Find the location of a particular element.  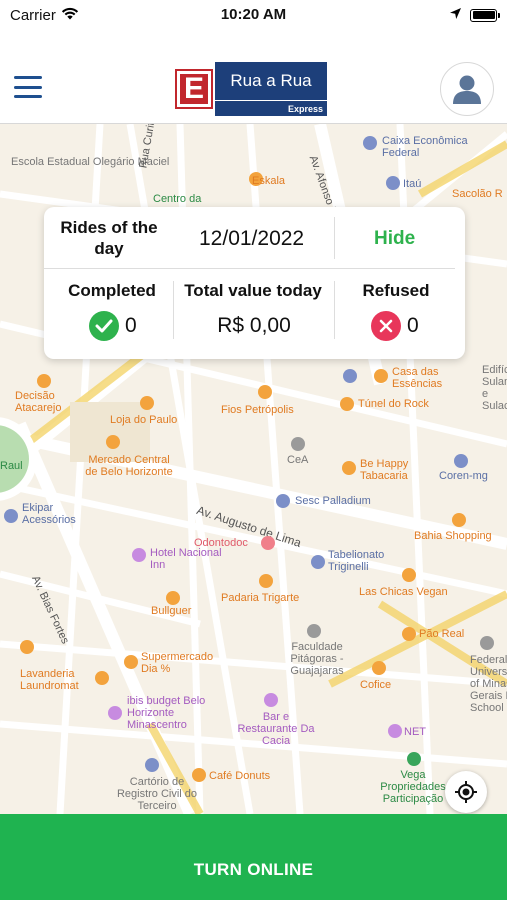

profile-avatar-button is located at coordinates (467, 89).